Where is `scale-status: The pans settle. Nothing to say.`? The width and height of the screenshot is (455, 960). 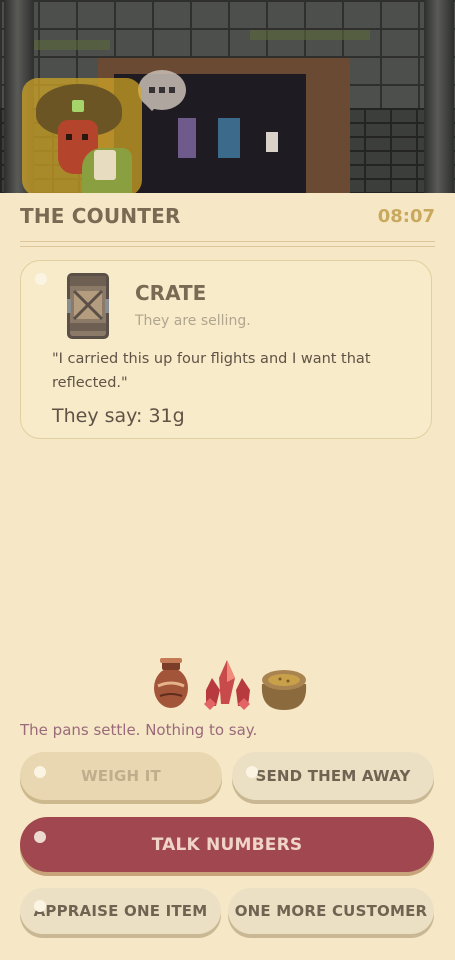
scale-status: The pans settle. Nothing to say. is located at coordinates (139, 730).